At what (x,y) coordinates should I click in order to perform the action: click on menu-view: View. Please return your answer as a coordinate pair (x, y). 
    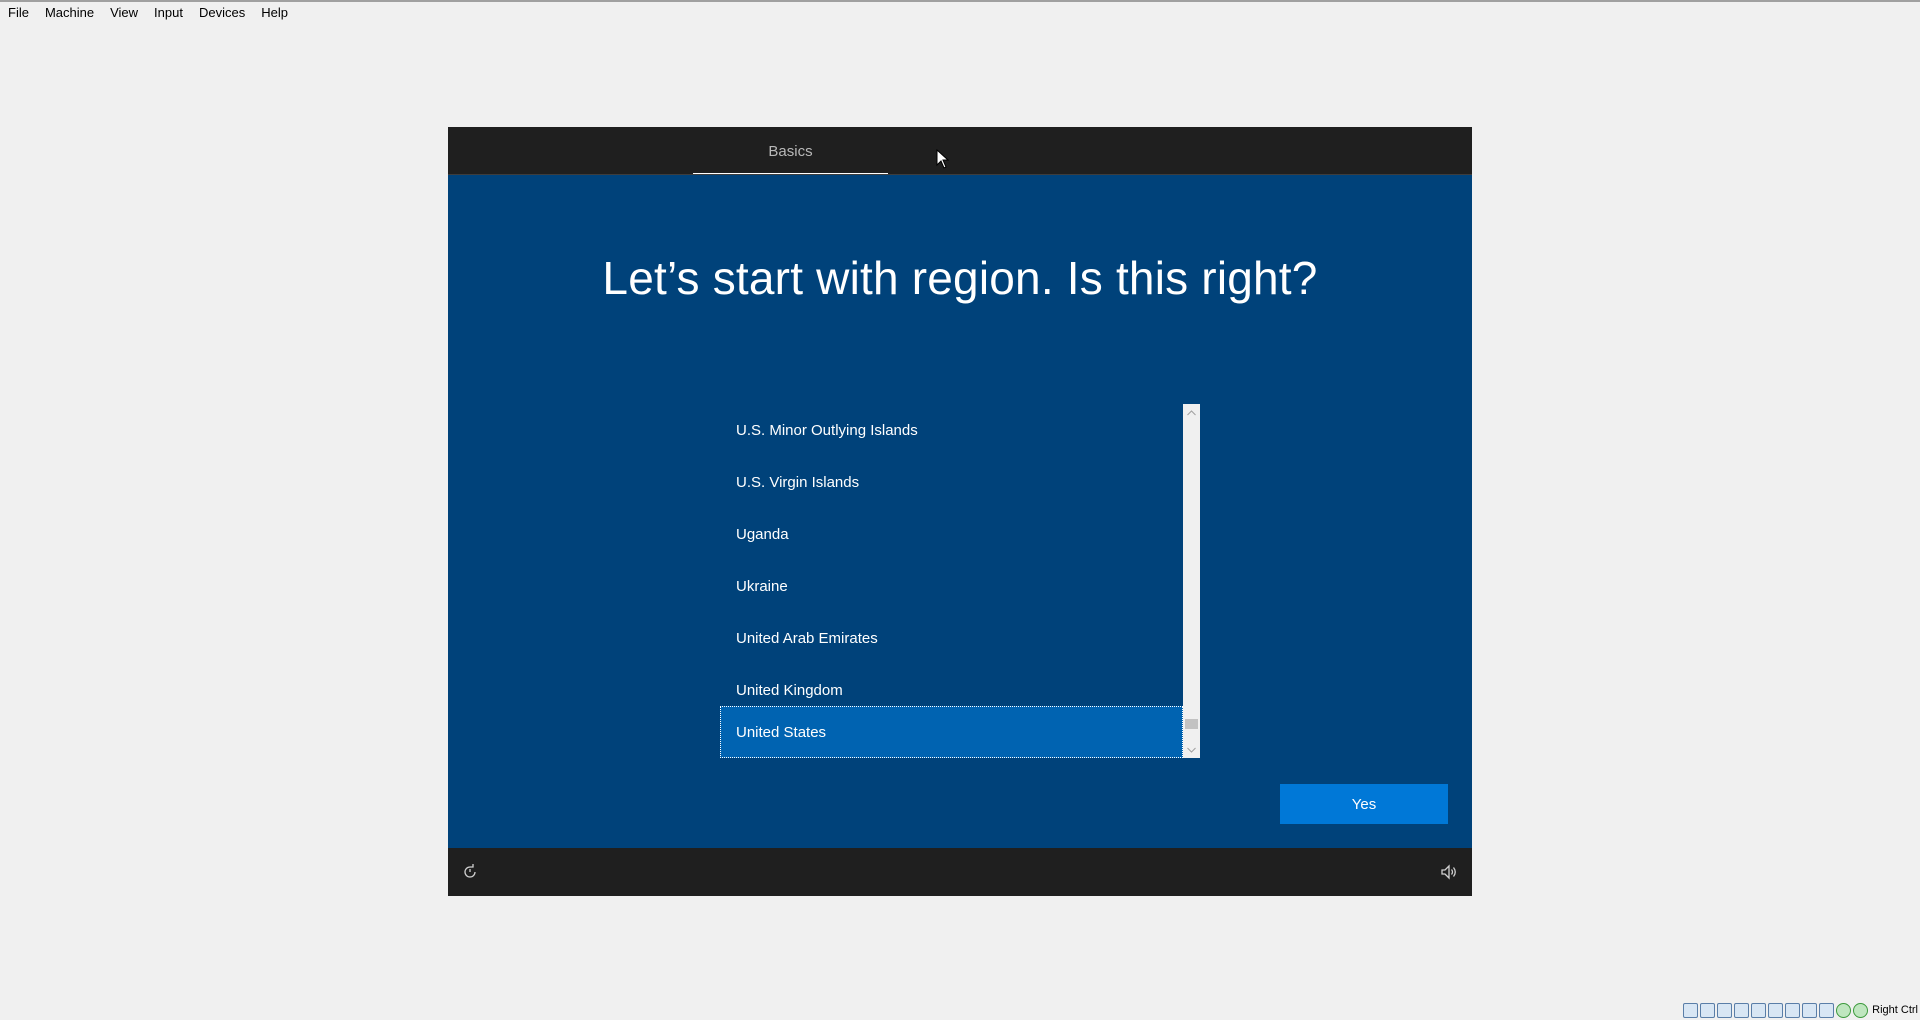
    Looking at the image, I should click on (124, 13).